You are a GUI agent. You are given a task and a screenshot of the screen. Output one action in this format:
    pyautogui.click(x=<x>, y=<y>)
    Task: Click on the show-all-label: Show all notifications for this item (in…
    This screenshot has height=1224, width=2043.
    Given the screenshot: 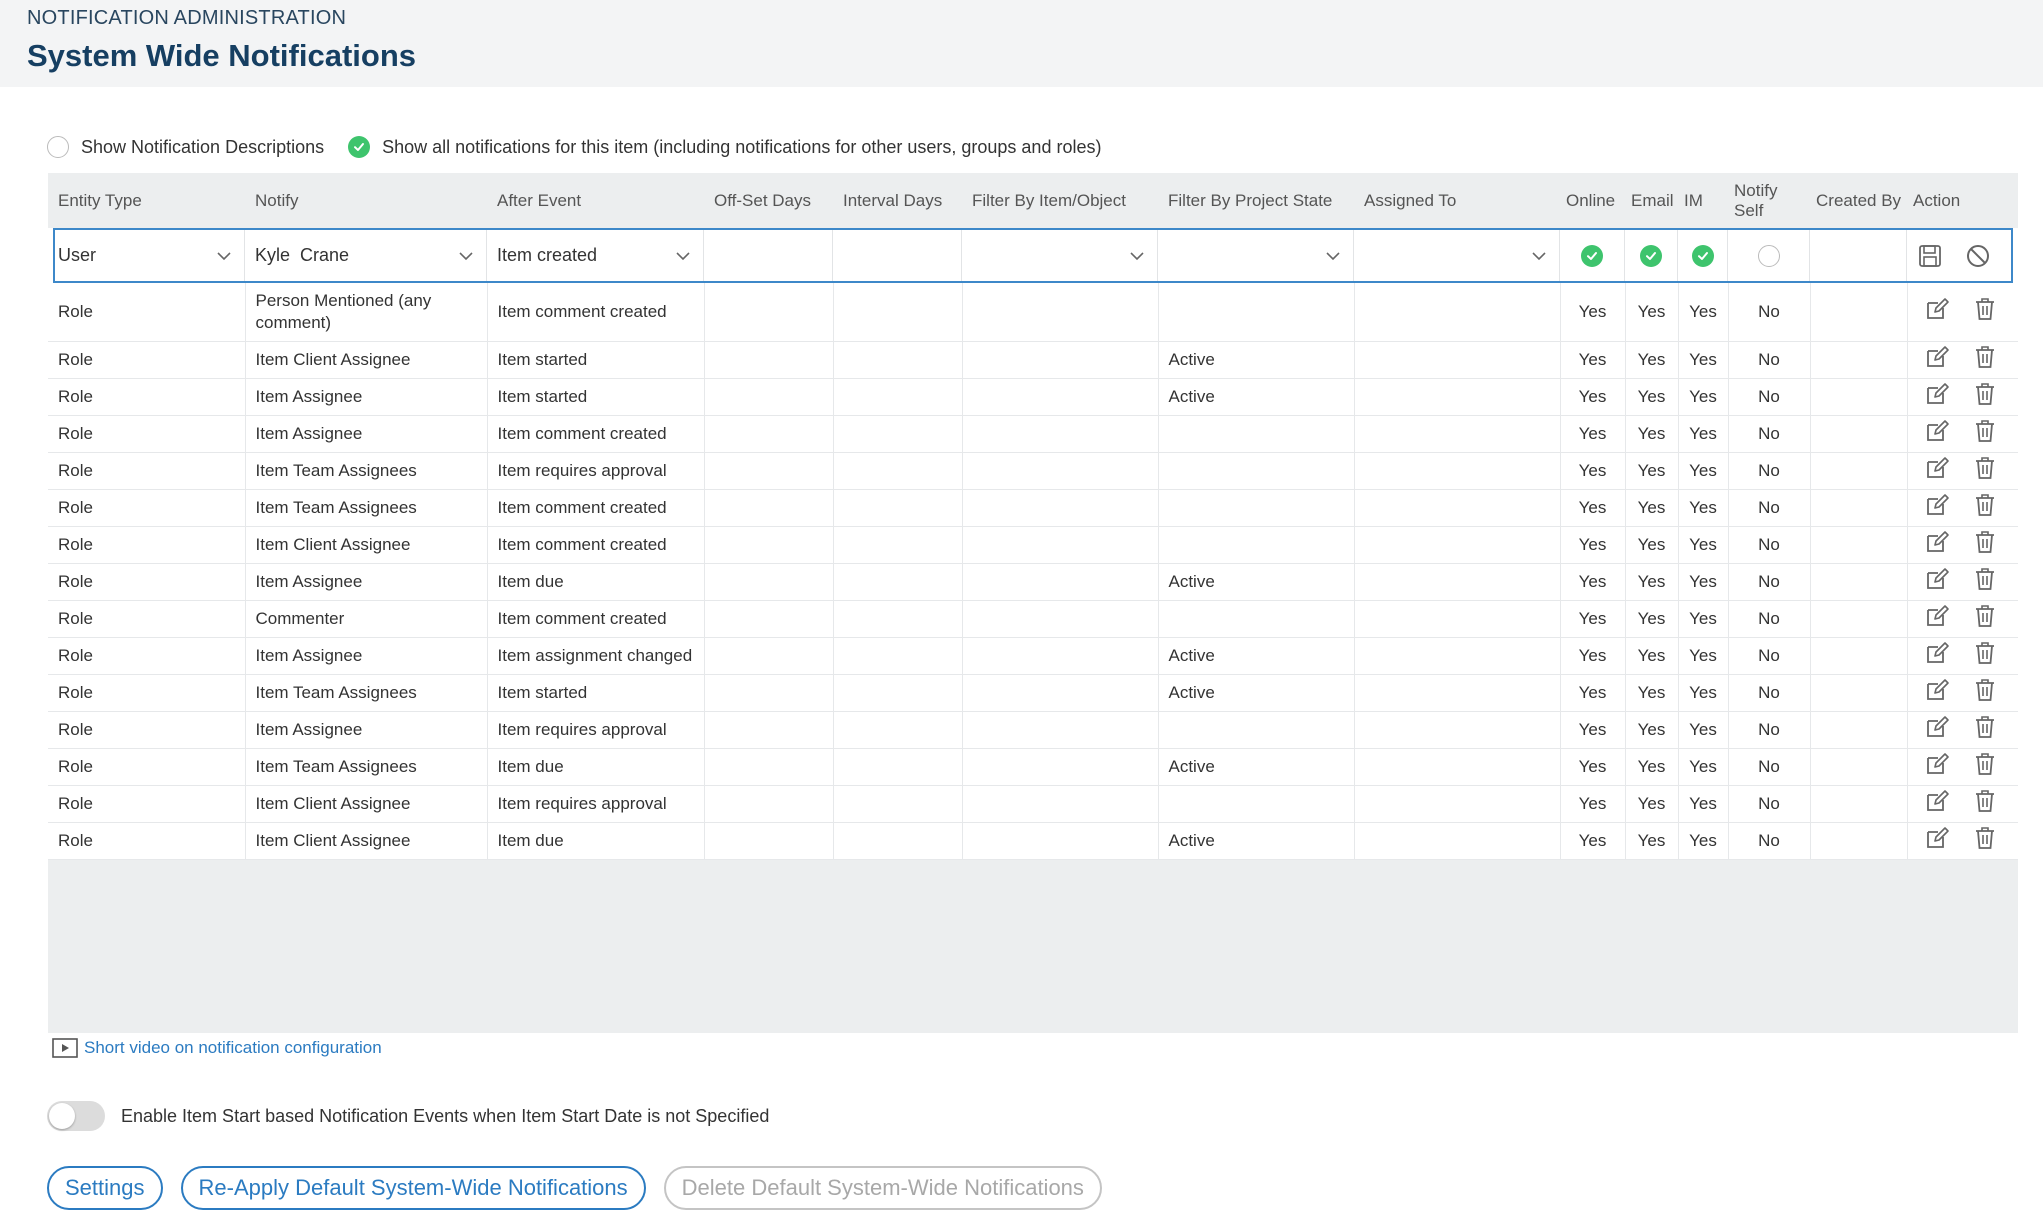 What is the action you would take?
    pyautogui.click(x=741, y=147)
    